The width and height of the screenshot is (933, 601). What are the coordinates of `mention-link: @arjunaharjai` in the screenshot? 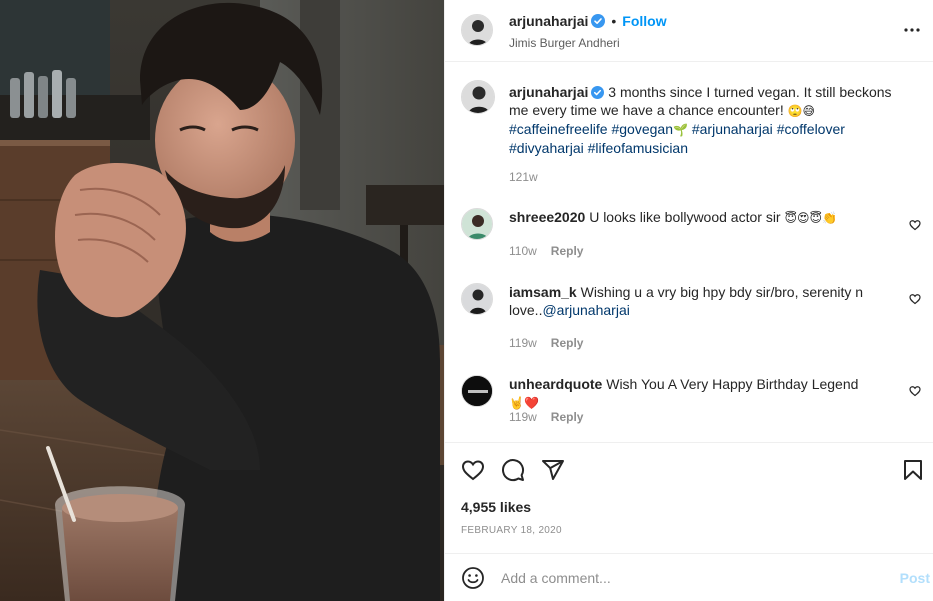 It's located at (585, 310).